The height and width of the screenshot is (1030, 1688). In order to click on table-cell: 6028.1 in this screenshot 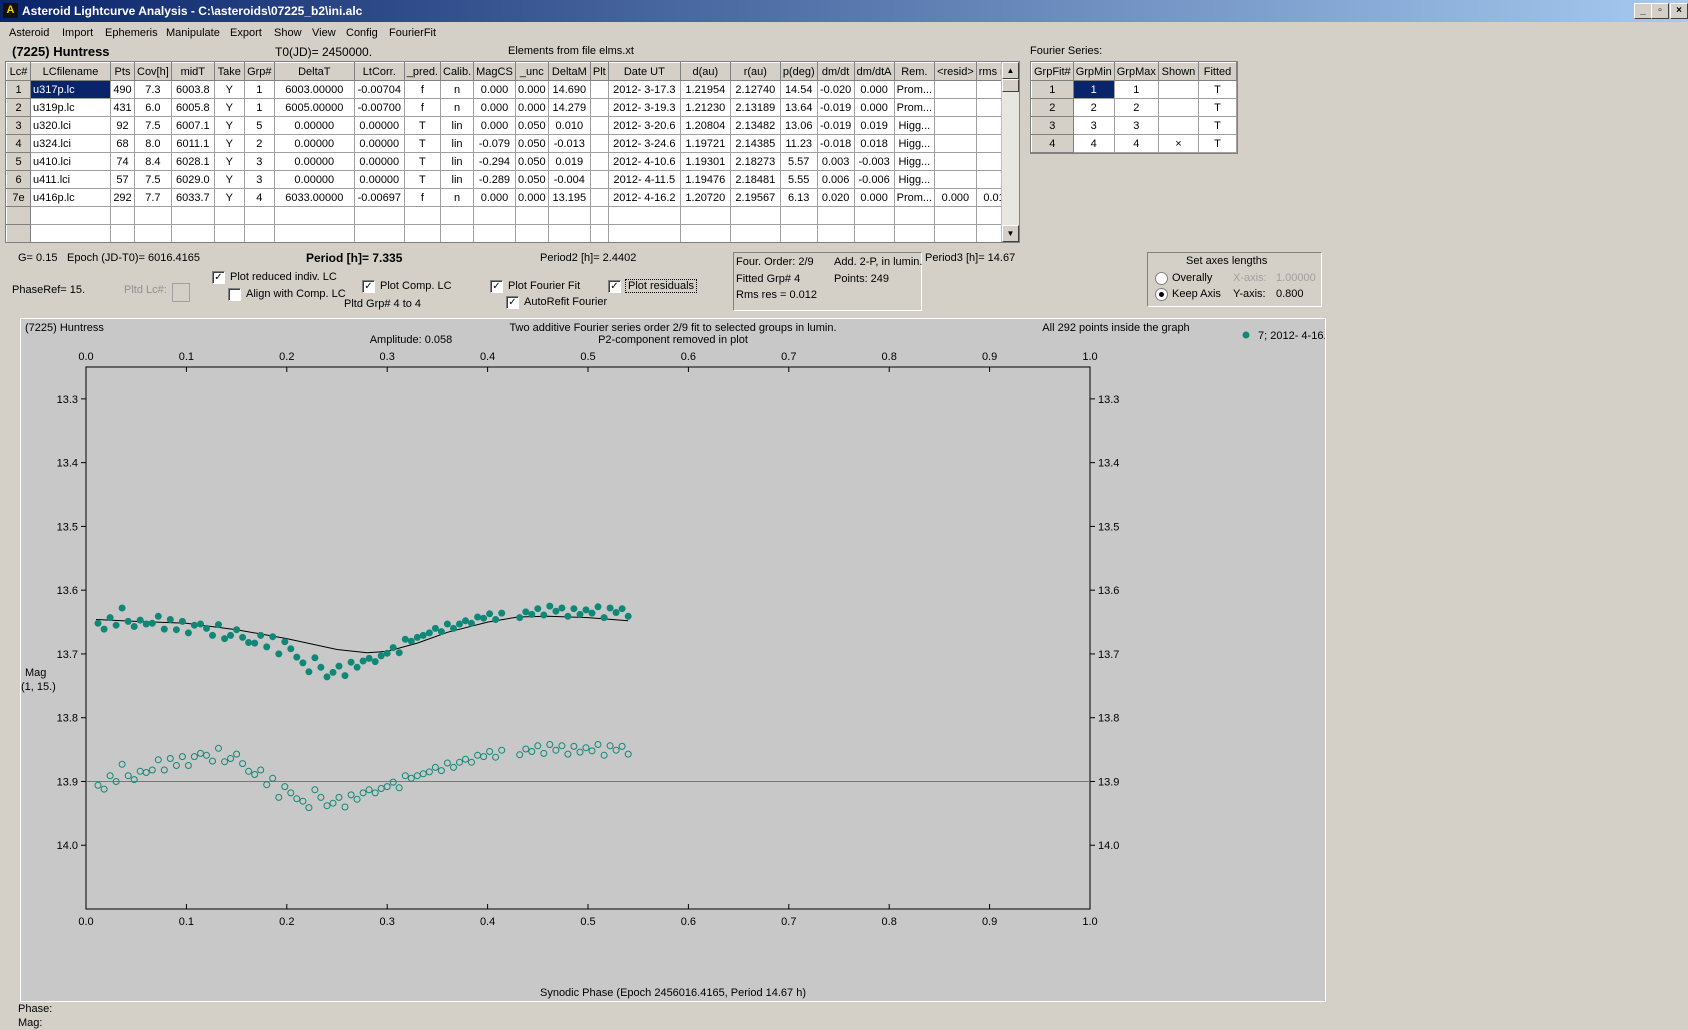, I will do `click(192, 161)`.